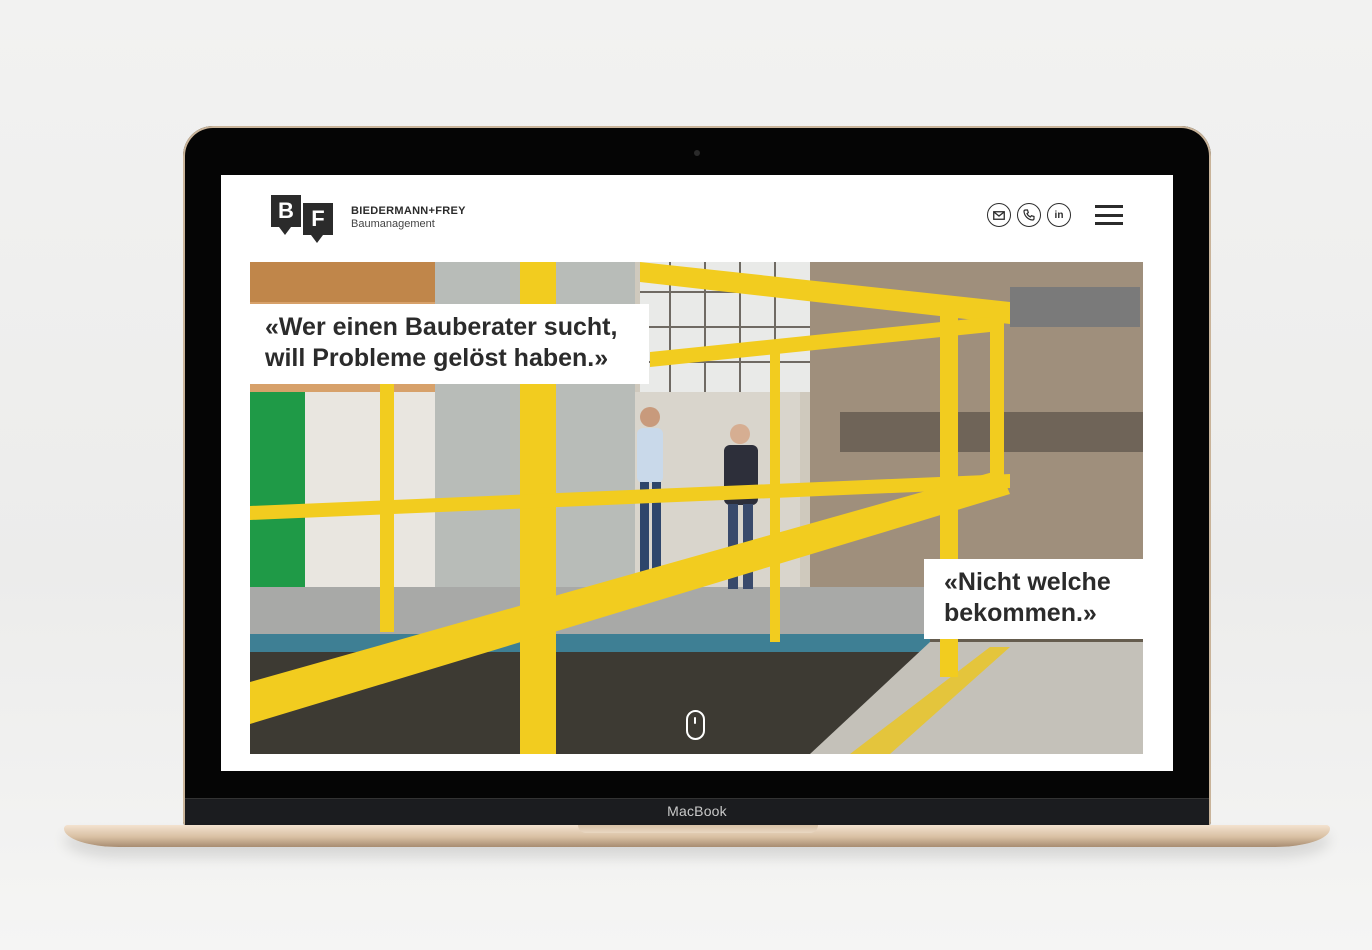 This screenshot has width=1372, height=950. What do you see at coordinates (697, 153) in the screenshot?
I see `camera-icon` at bounding box center [697, 153].